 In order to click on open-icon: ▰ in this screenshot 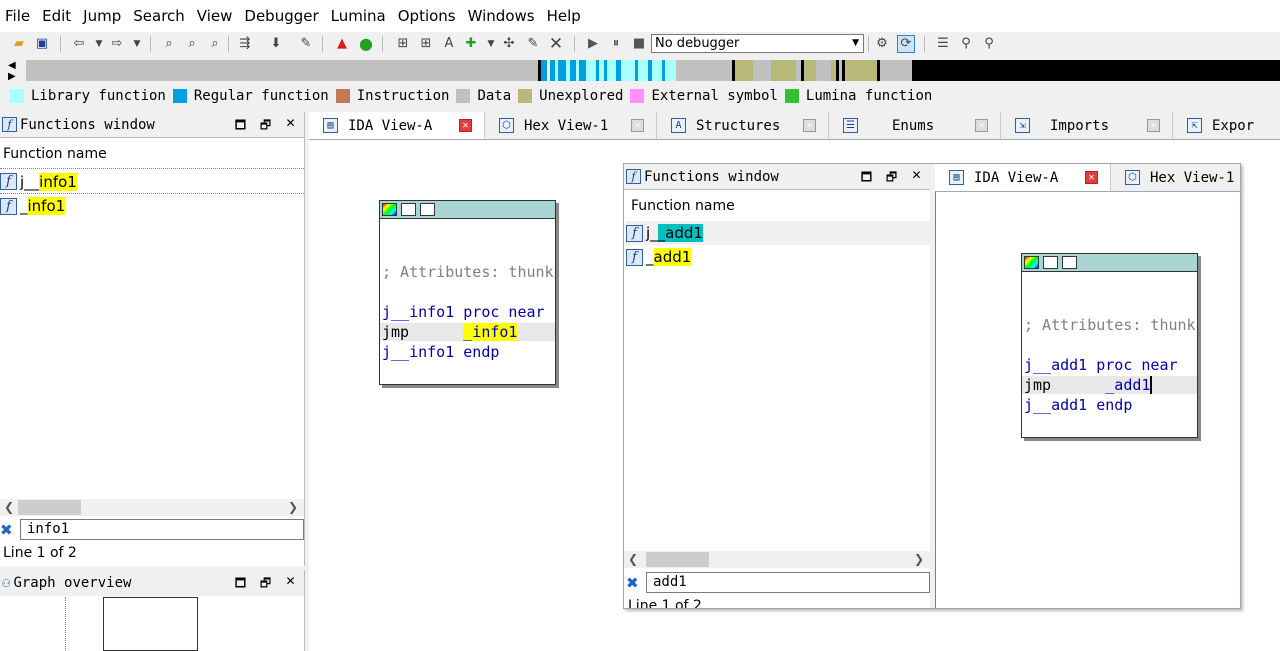, I will do `click(19, 44)`.